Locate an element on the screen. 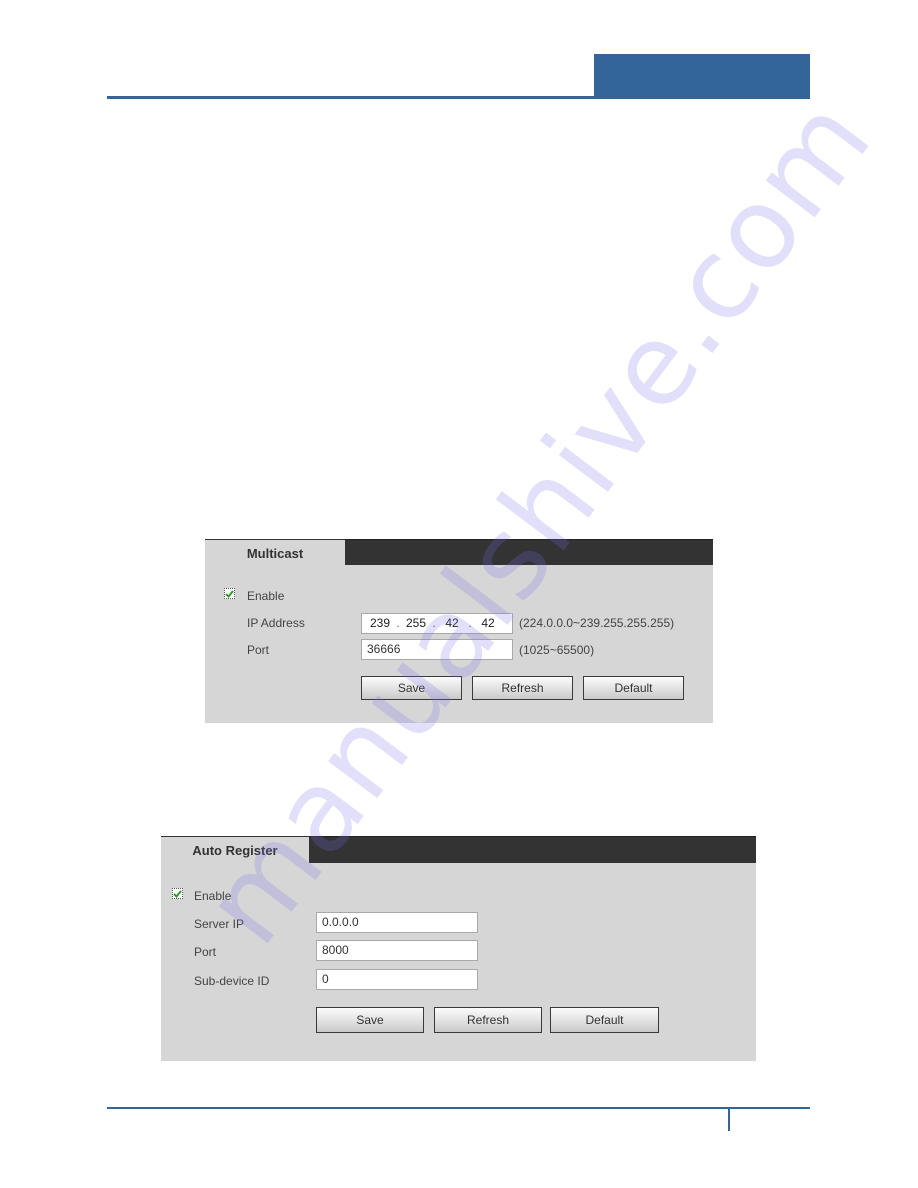 Image resolution: width=918 pixels, height=1188 pixels. multicast-tab: Multicast is located at coordinates (275, 552).